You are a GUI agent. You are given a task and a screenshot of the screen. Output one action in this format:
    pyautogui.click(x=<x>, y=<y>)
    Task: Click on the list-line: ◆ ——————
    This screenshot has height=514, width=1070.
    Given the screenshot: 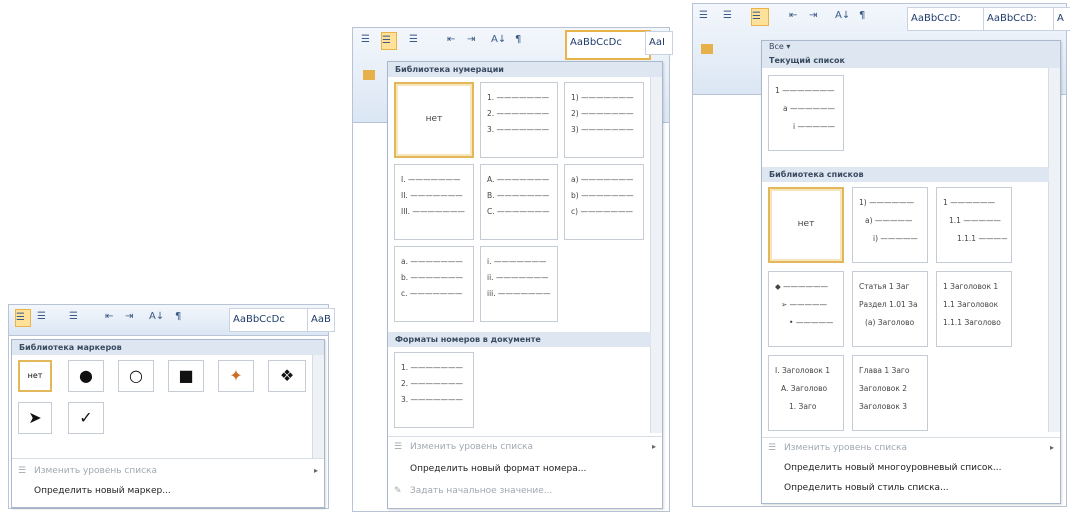 What is the action you would take?
    pyautogui.click(x=802, y=286)
    